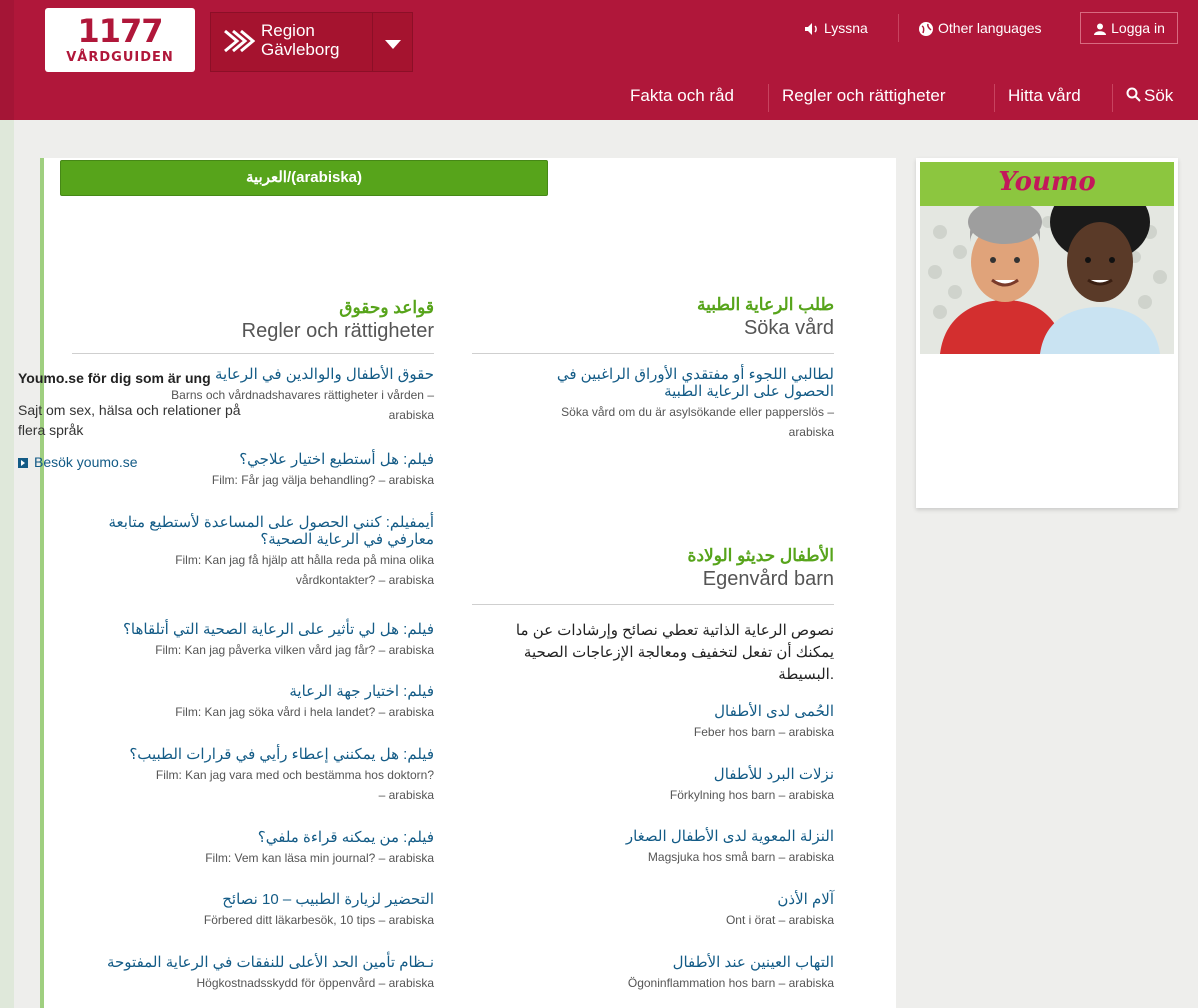 Image resolution: width=1198 pixels, height=1008 pixels. Describe the element at coordinates (653, 711) in the screenshot. I see `link-ar: الحُمى لدى الأطفال` at that location.